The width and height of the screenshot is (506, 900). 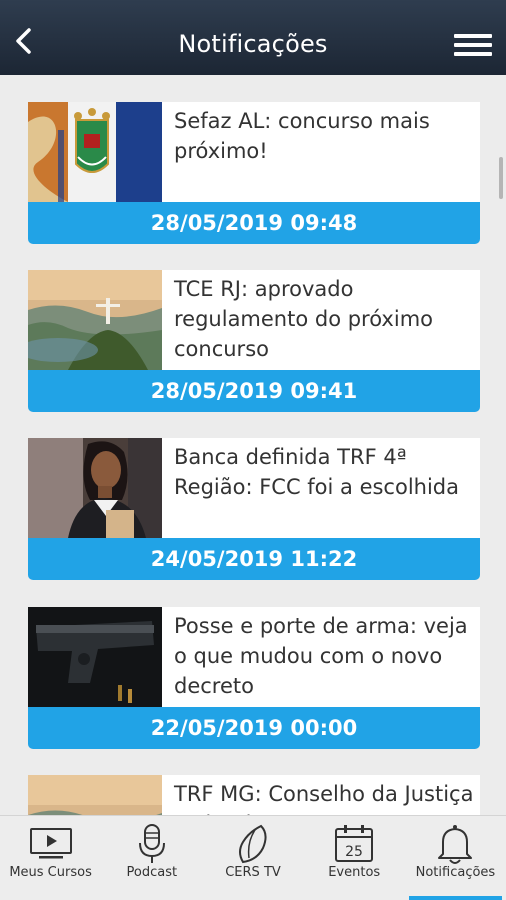 I want to click on tab-label: Meus Cursos, so click(x=50, y=872).